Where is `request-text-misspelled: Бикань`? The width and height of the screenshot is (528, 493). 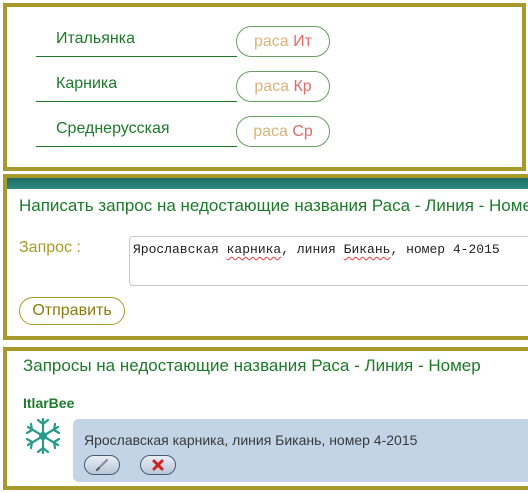
request-text-misspelled: Бикань is located at coordinates (367, 249).